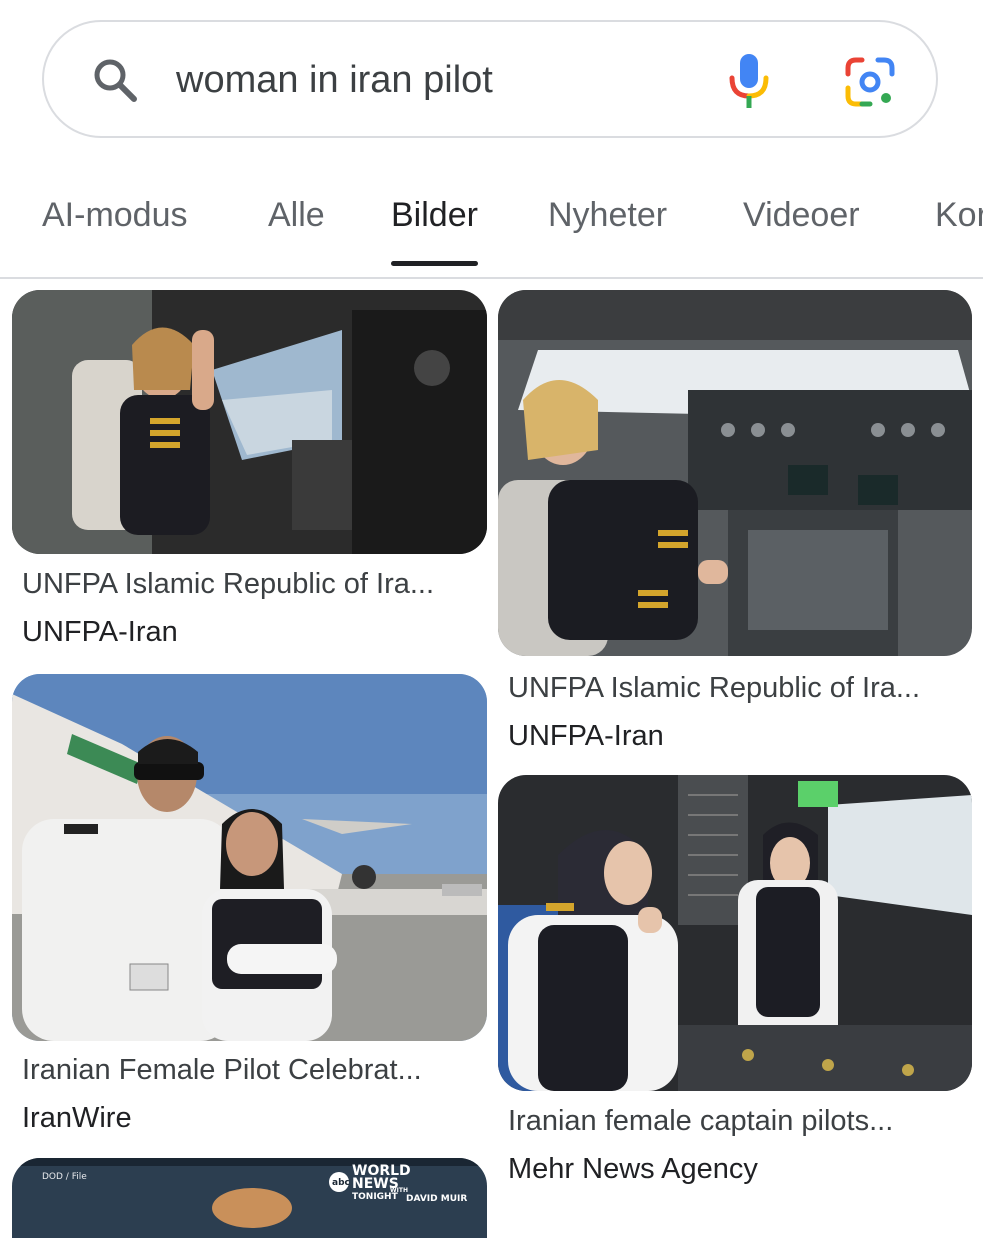 Image resolution: width=983 pixels, height=1238 pixels. What do you see at coordinates (870, 82) in the screenshot?
I see `google-lens-icon` at bounding box center [870, 82].